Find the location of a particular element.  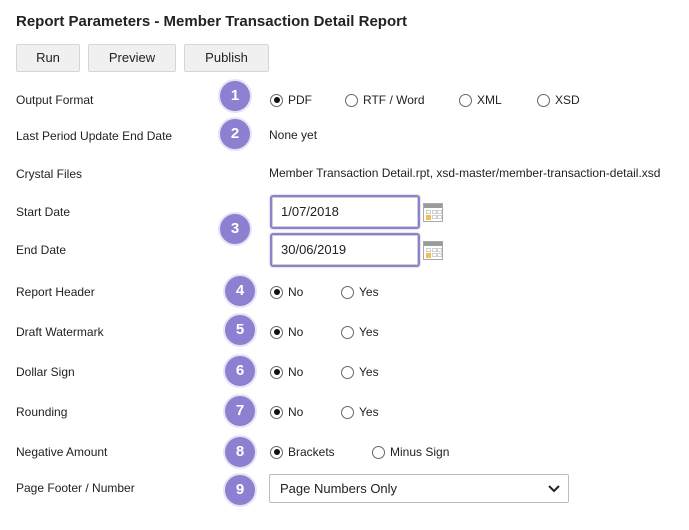

step-badge-5: 5 is located at coordinates (240, 330).